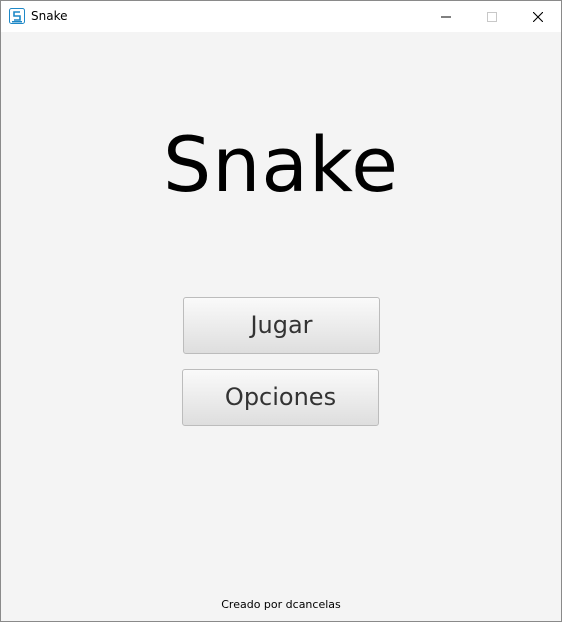 The image size is (562, 622). I want to click on game-title: Snake, so click(281, 164).